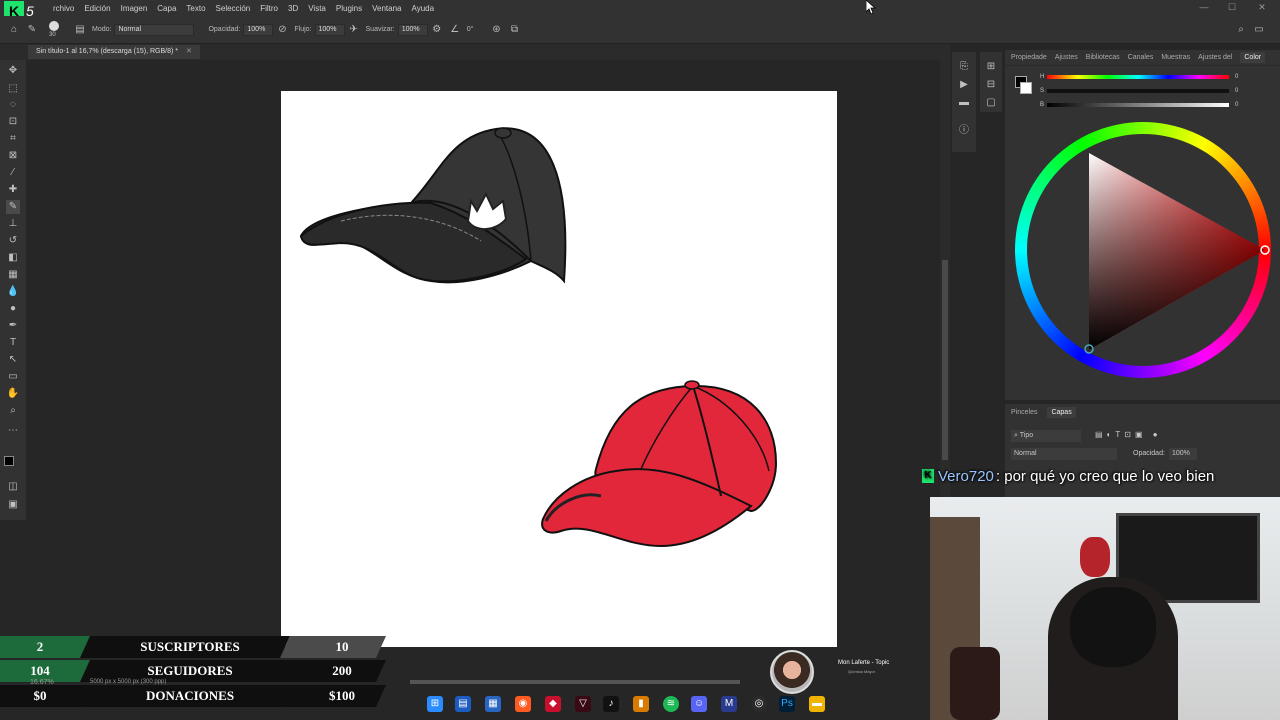 The image size is (1280, 720). What do you see at coordinates (1232, 8) in the screenshot?
I see `maximize-icon: ☐` at bounding box center [1232, 8].